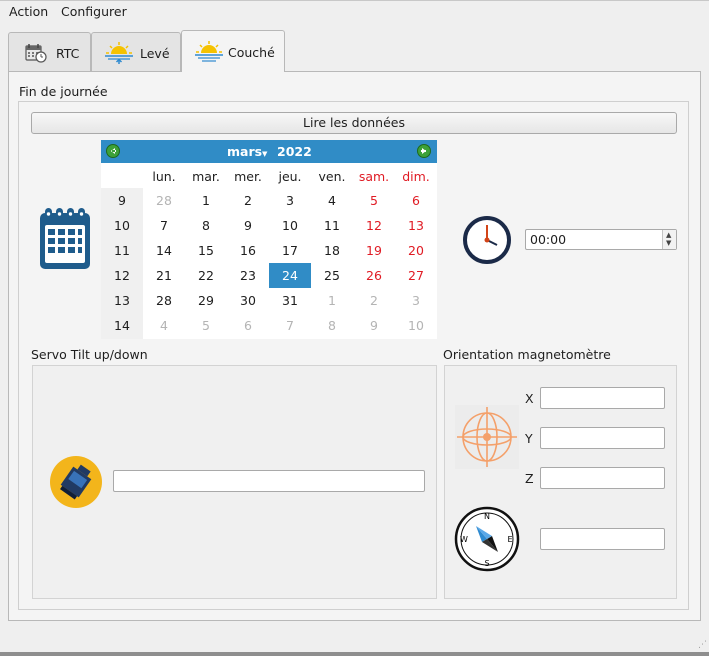 The height and width of the screenshot is (656, 709). I want to click on calendar-day-other-month: 9, so click(374, 325).